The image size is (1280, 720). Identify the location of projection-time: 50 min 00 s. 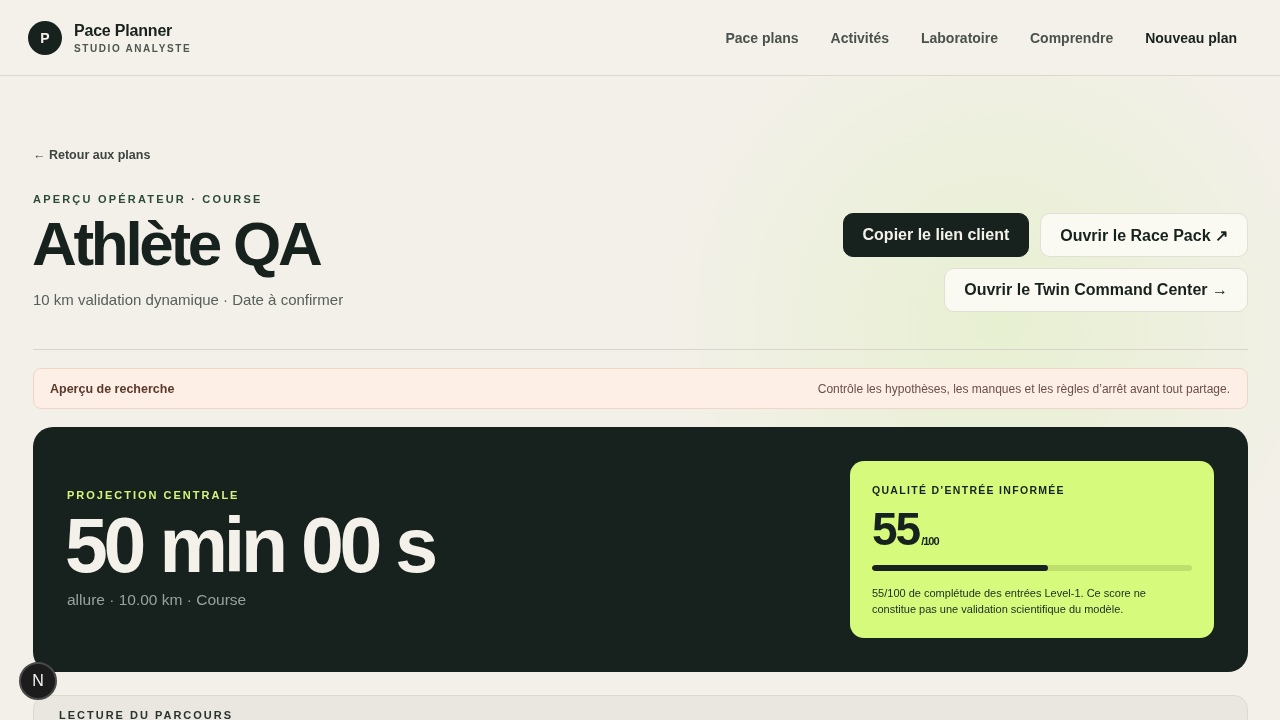
(249, 545).